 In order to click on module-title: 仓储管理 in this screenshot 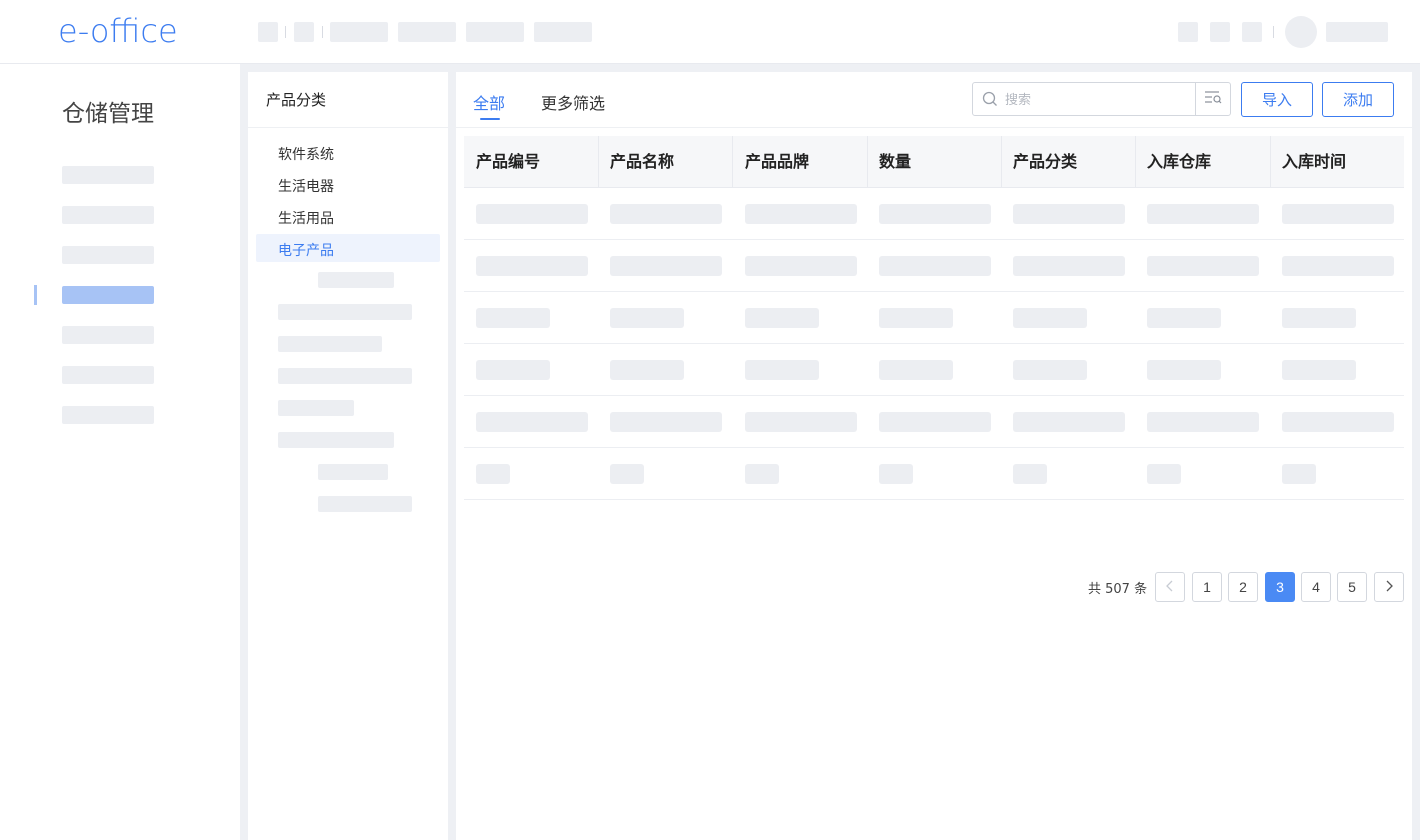, I will do `click(108, 114)`.